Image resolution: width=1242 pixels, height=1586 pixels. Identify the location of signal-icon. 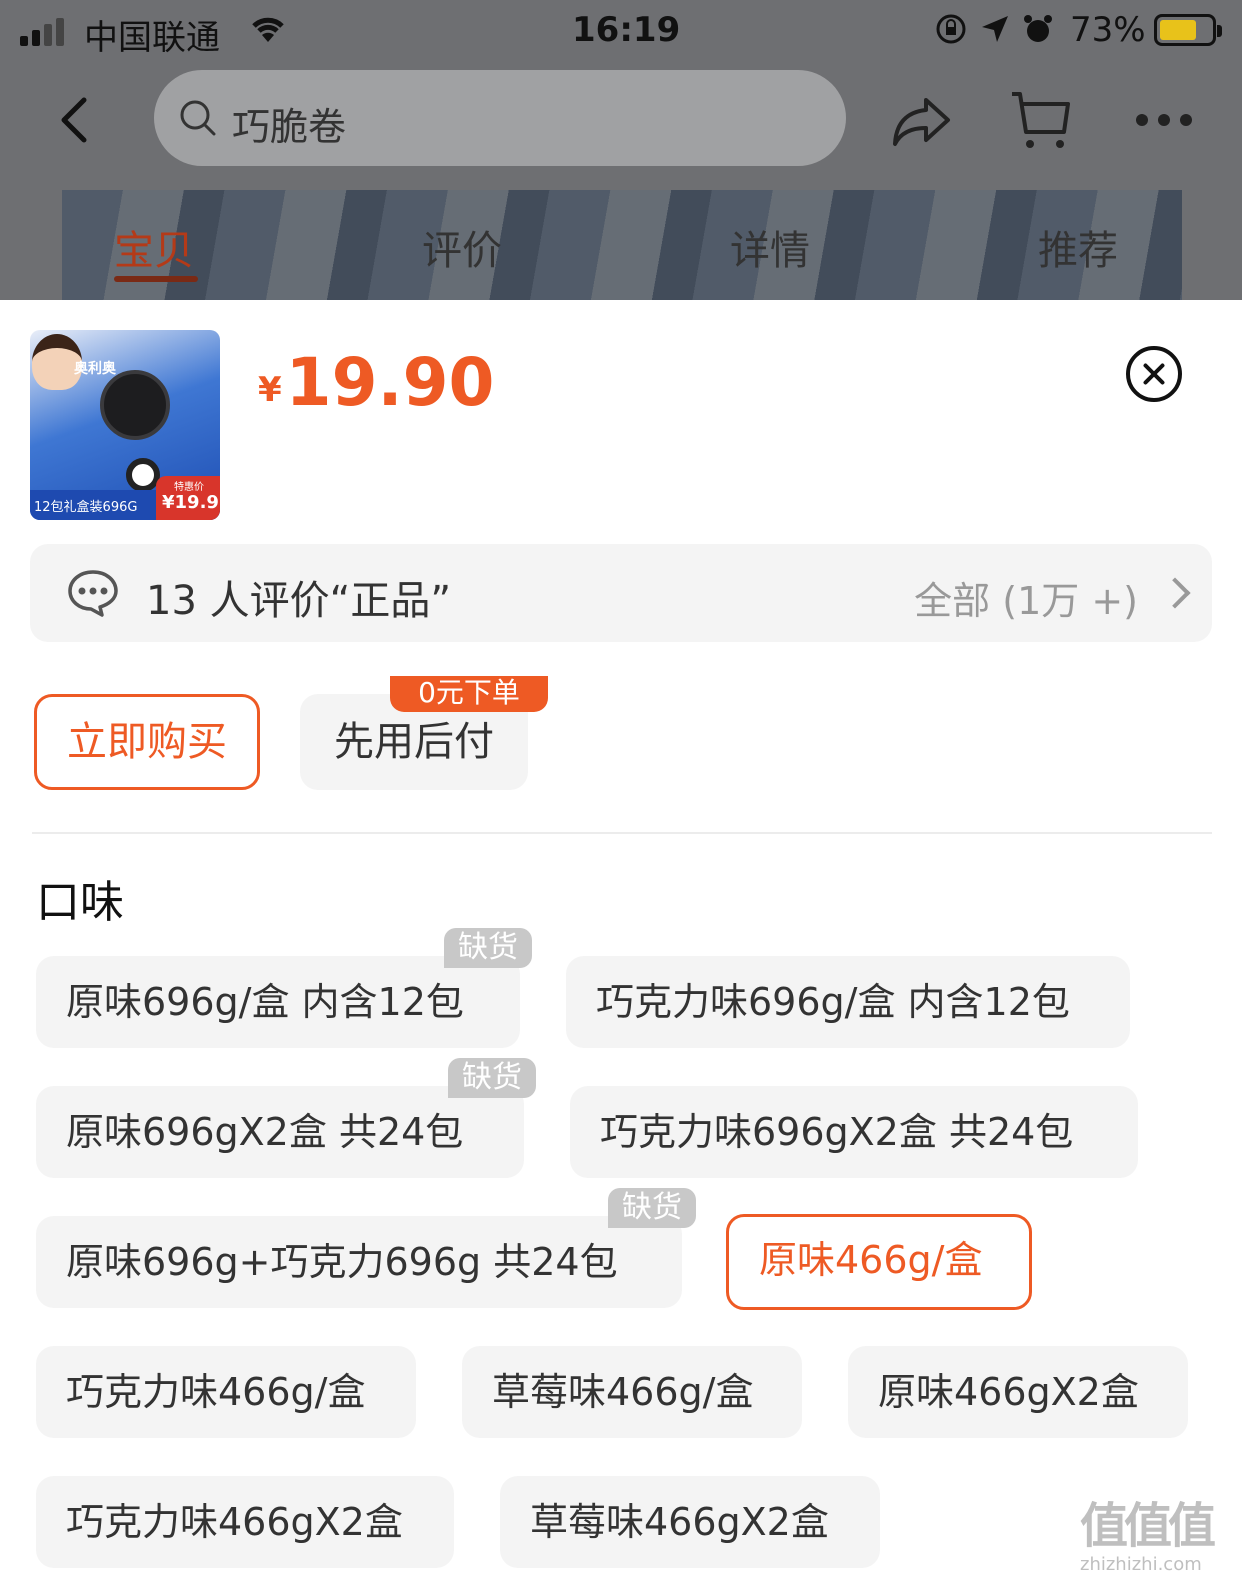
(42, 31).